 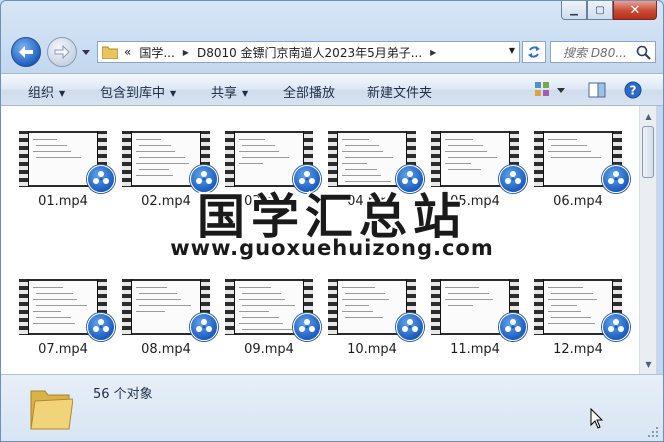 I want to click on file-item: 11.mp4, so click(x=476, y=327).